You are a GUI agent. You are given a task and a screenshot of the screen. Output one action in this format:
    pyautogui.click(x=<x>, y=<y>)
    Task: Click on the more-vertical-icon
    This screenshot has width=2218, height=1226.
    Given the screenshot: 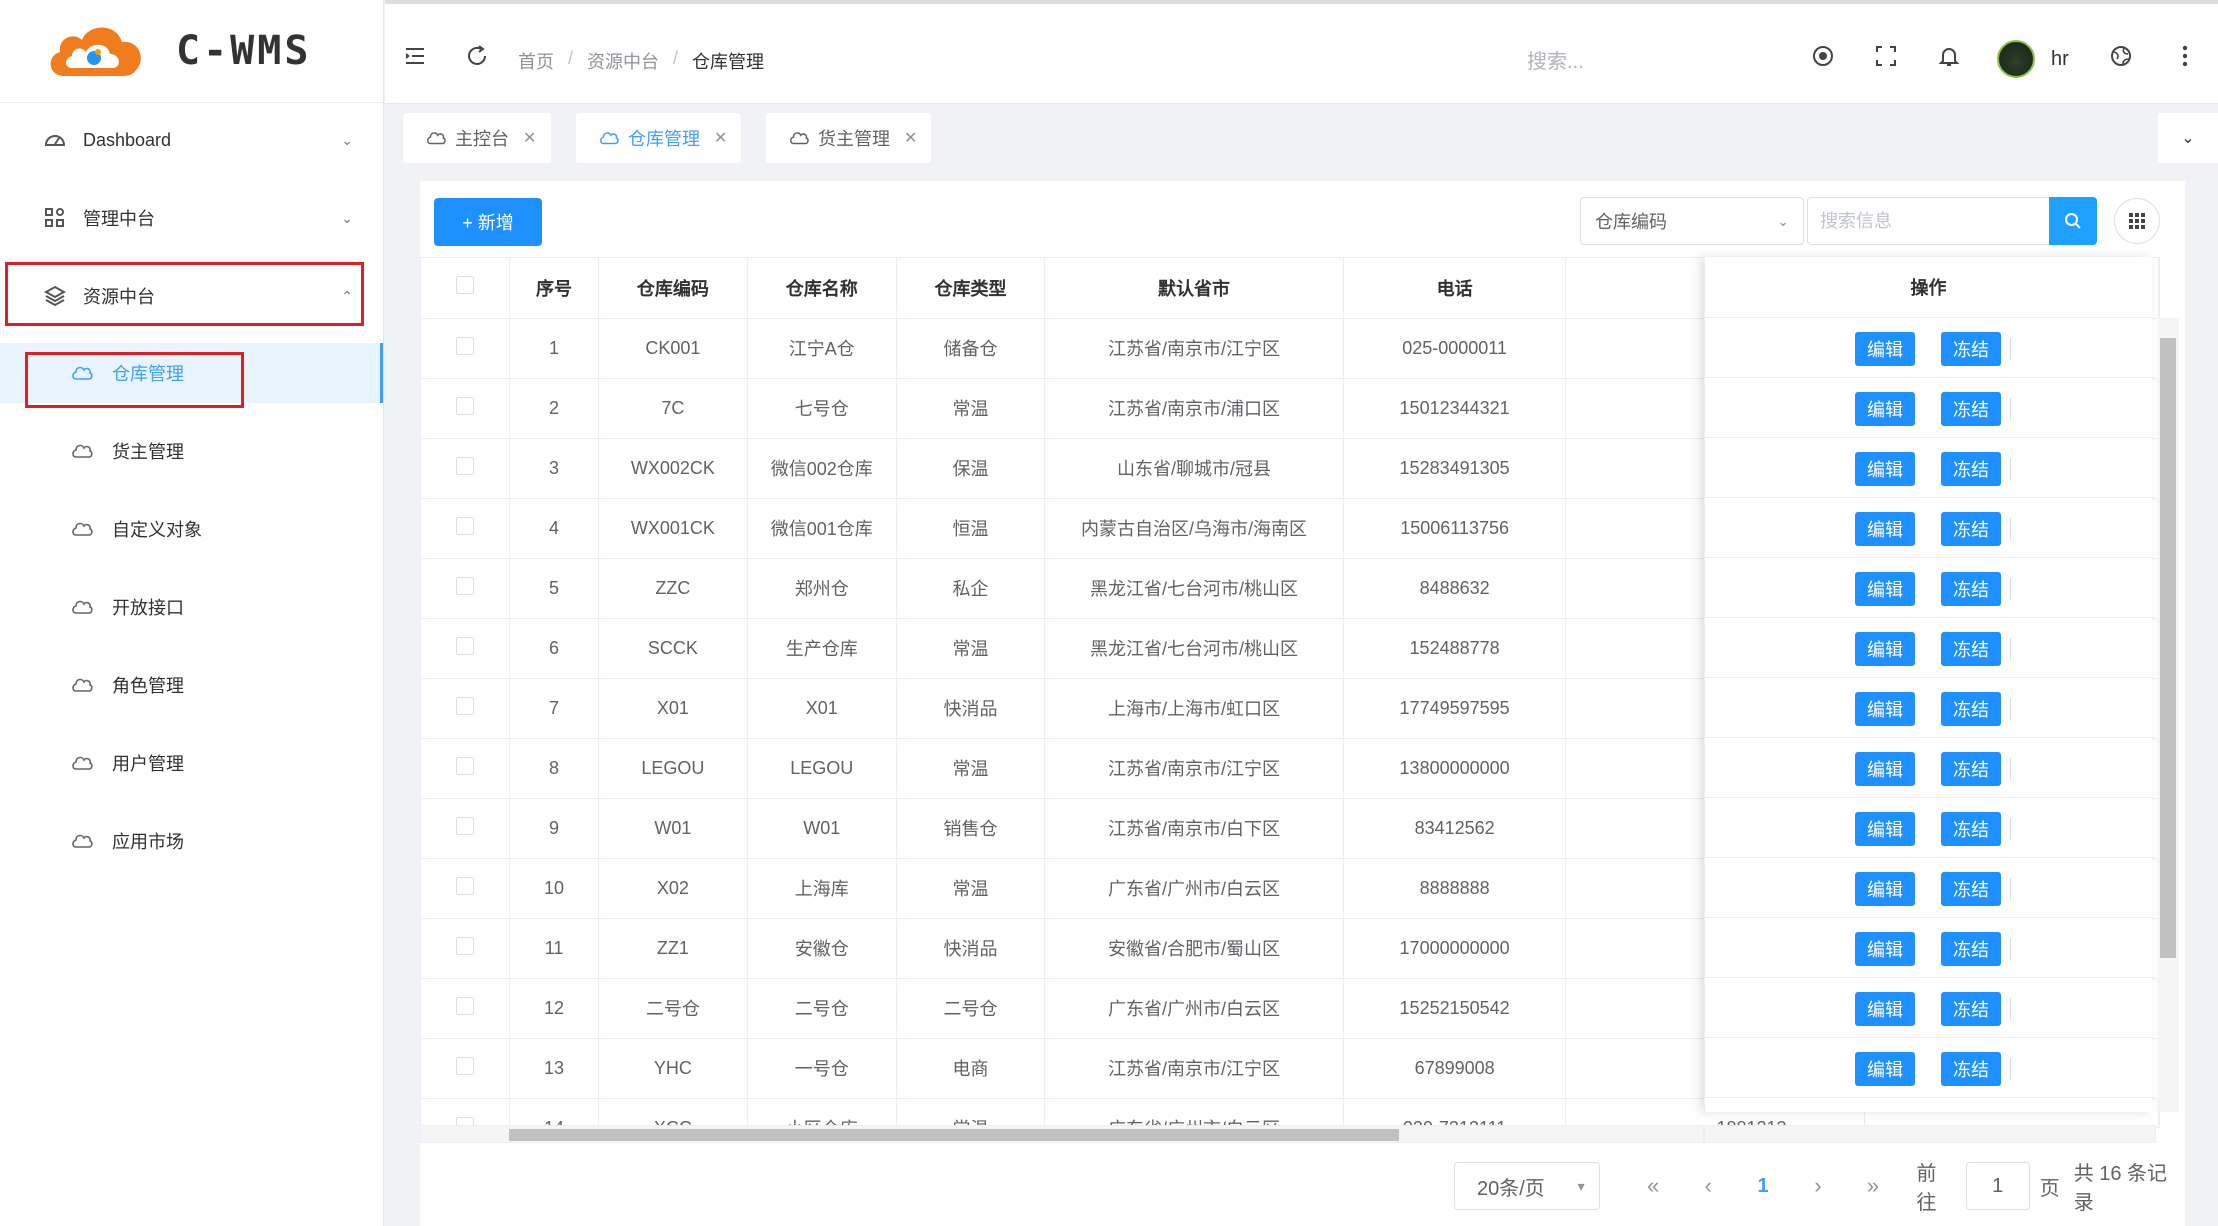 What is the action you would take?
    pyautogui.click(x=2185, y=56)
    